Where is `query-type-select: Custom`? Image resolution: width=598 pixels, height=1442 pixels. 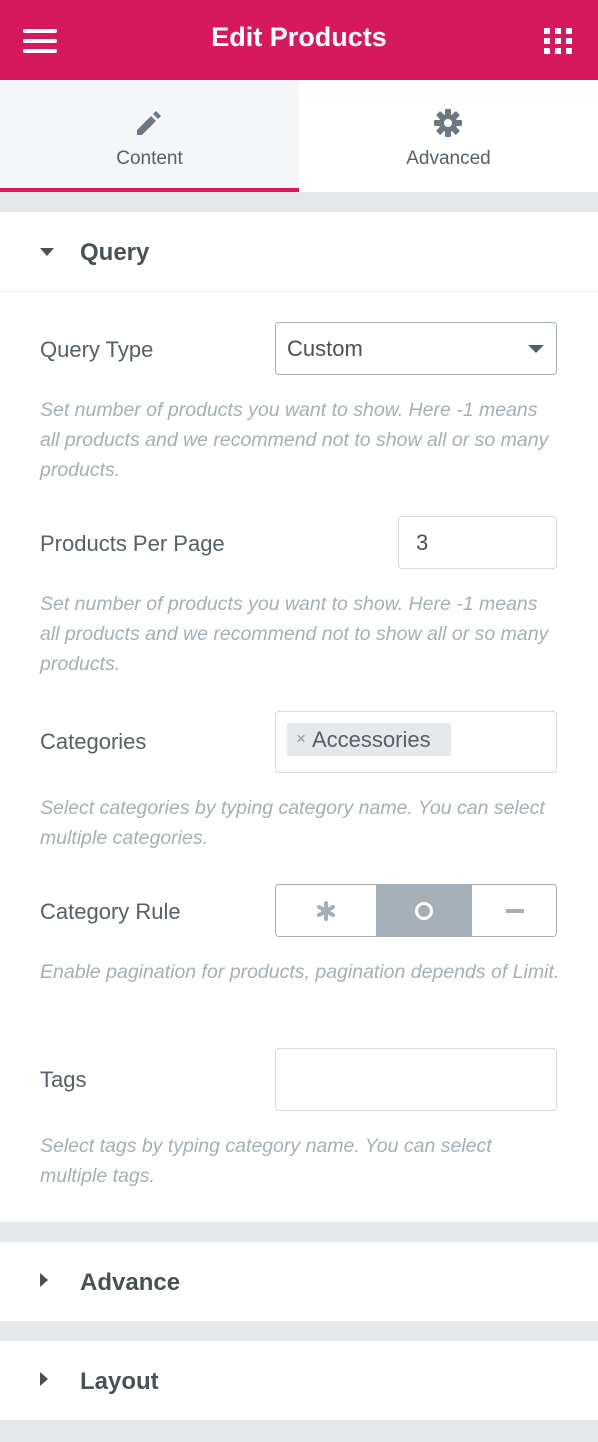 query-type-select: Custom is located at coordinates (416, 348).